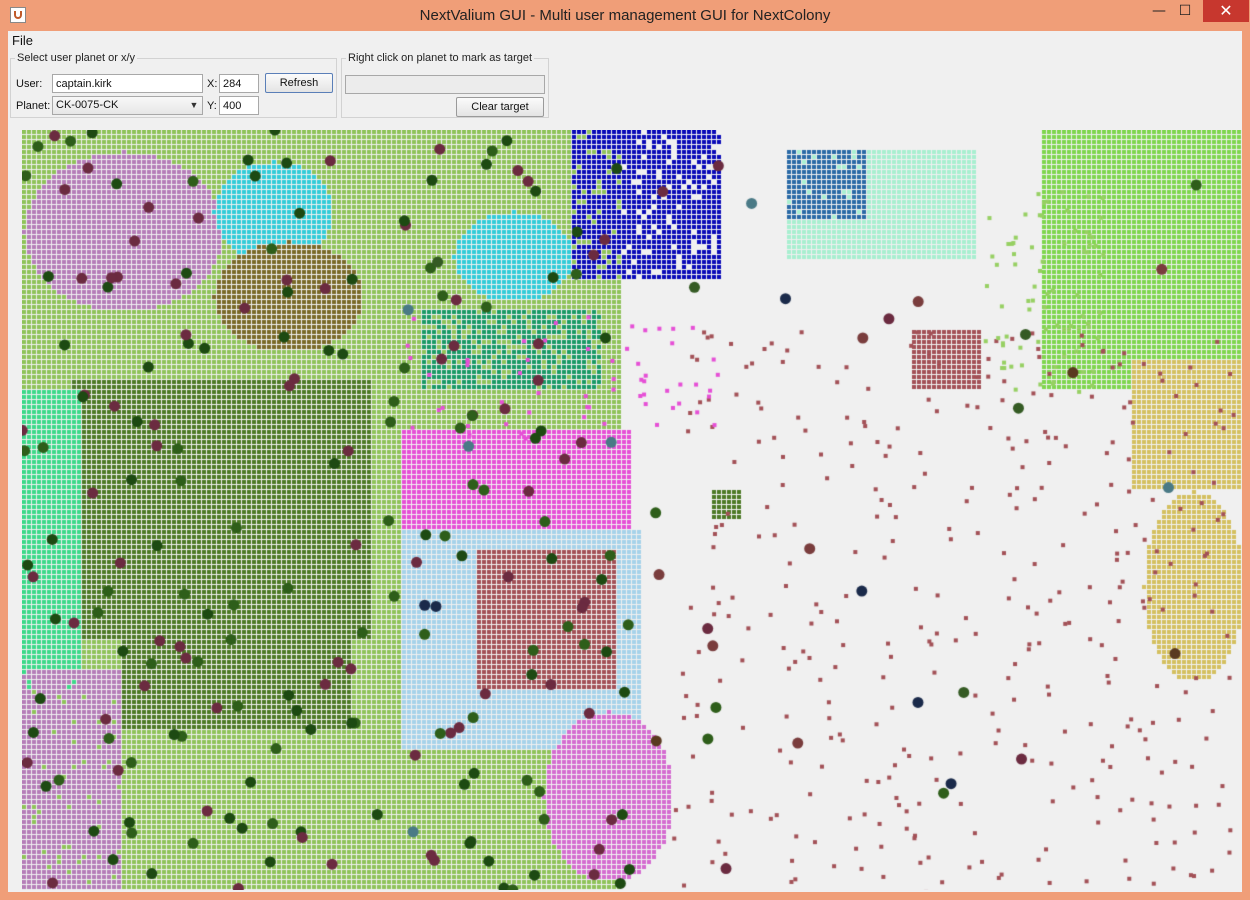  Describe the element at coordinates (1226, 11) in the screenshot. I see `close-button: ✕` at that location.